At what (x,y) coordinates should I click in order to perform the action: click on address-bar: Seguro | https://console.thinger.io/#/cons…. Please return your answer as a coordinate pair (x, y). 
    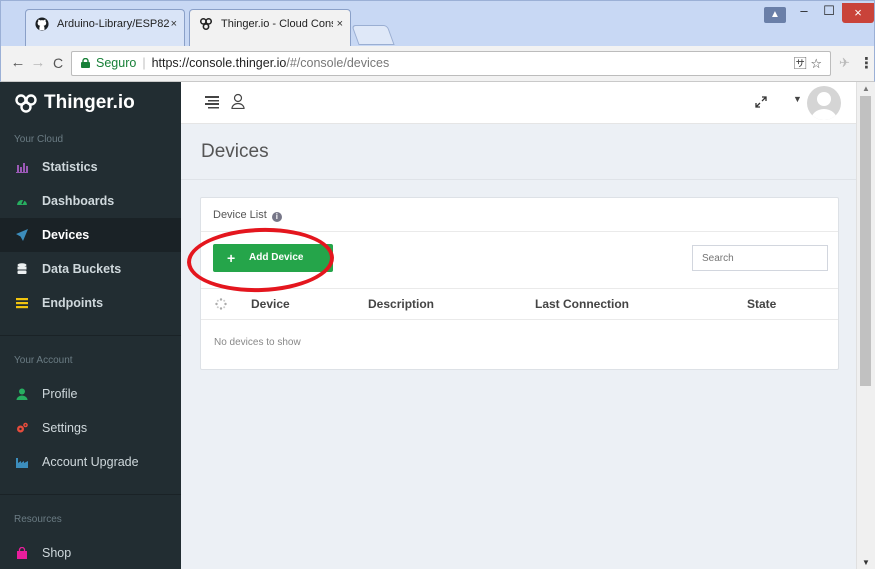
    Looking at the image, I should click on (451, 63).